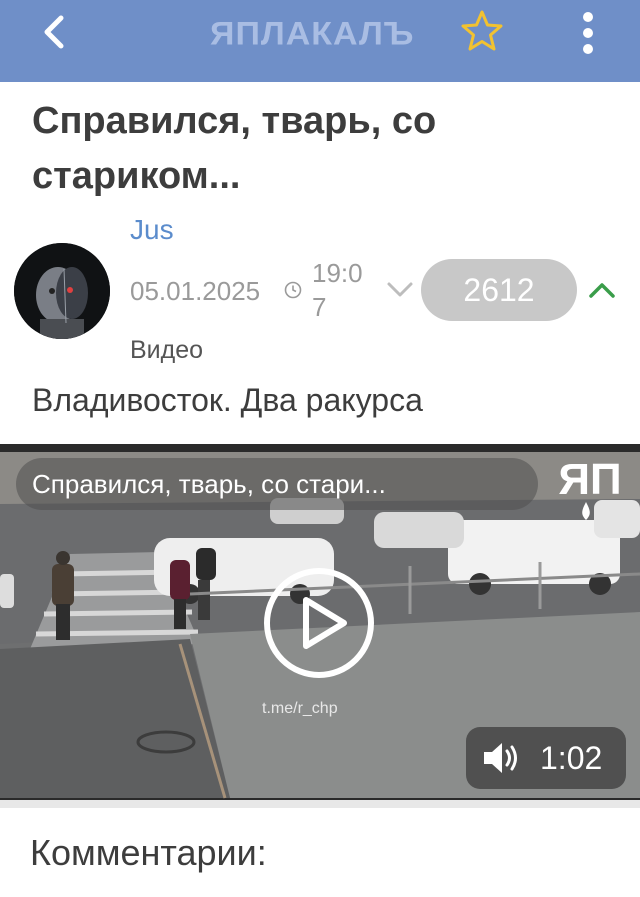 The width and height of the screenshot is (640, 897). Describe the element at coordinates (312, 33) in the screenshot. I see `site-logo-text: ЯПЛАКАЛЪ` at that location.